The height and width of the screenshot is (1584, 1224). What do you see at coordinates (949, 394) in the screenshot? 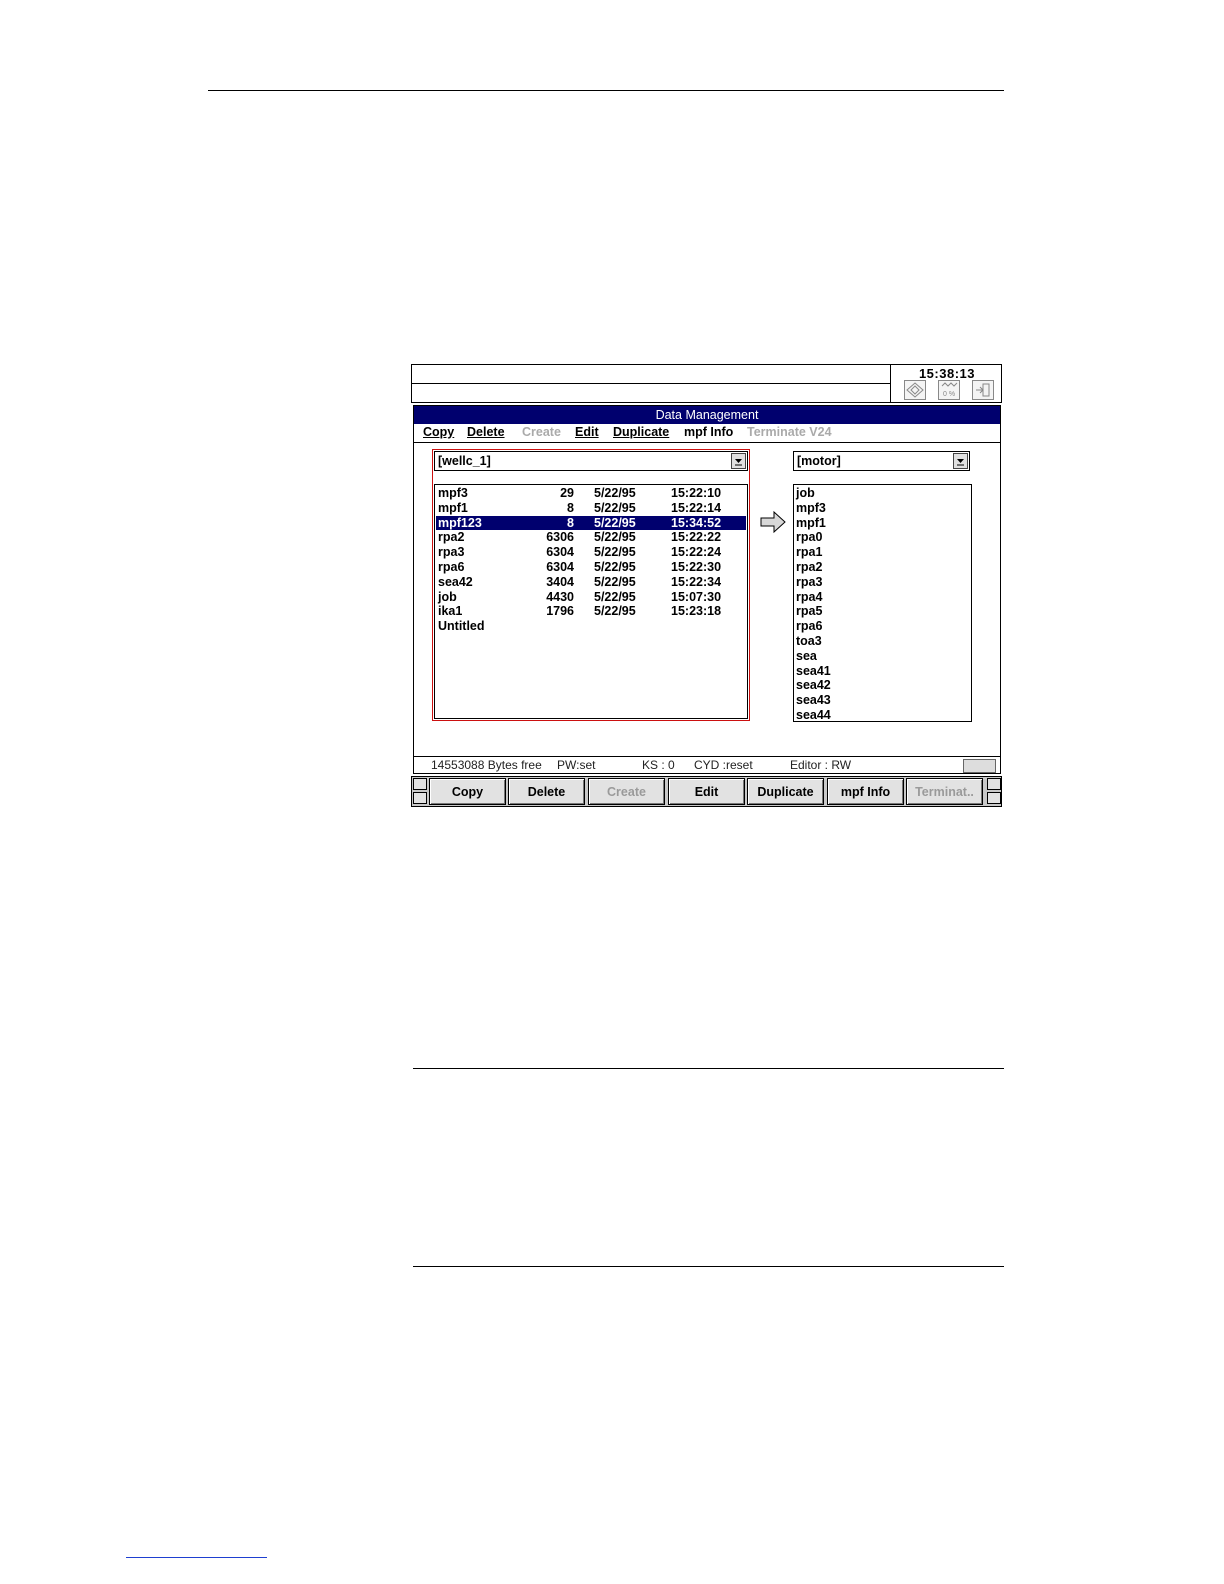
I see `svg-text: 0 %` at bounding box center [949, 394].